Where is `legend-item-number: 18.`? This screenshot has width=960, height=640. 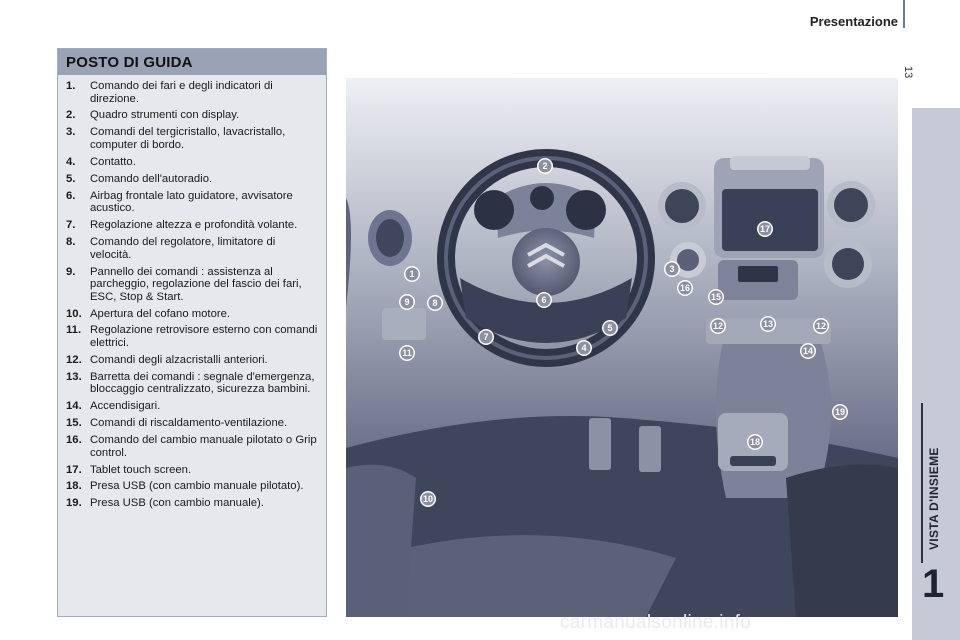
legend-item-number: 18. is located at coordinates (74, 486).